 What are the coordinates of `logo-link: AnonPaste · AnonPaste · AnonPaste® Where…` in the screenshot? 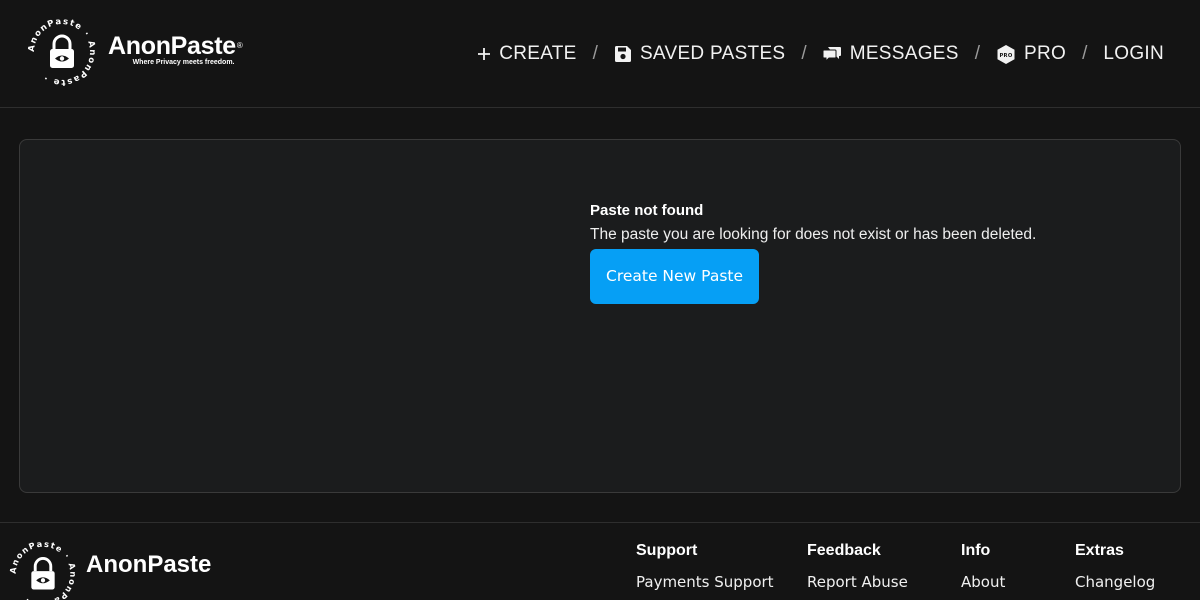 It's located at (134, 52).